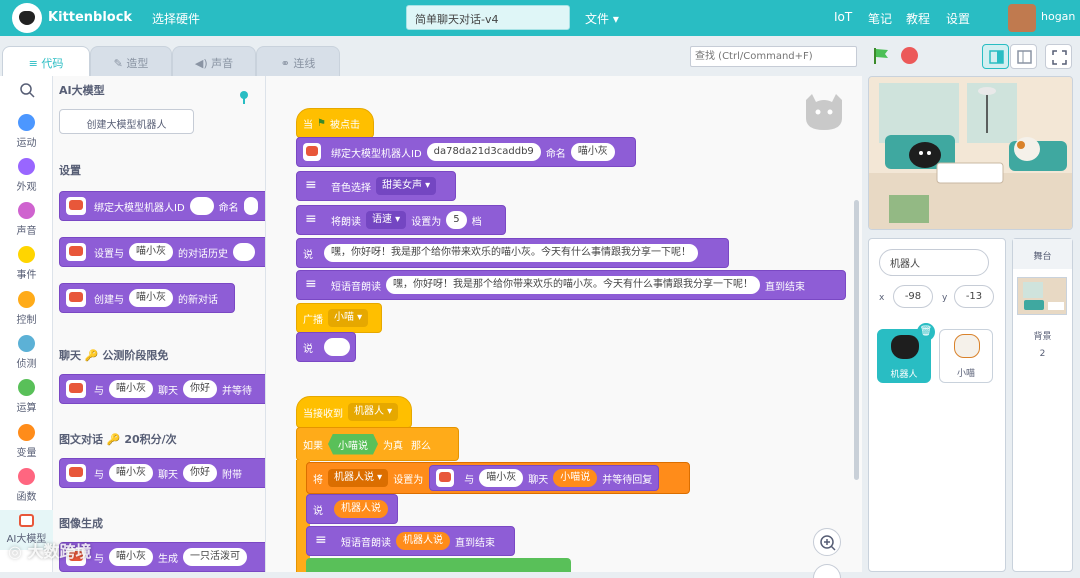 Image resolution: width=1080 pixels, height=578 pixels. Describe the element at coordinates (298, 61) in the screenshot. I see `tab-connect: ⚭ 连线` at that location.